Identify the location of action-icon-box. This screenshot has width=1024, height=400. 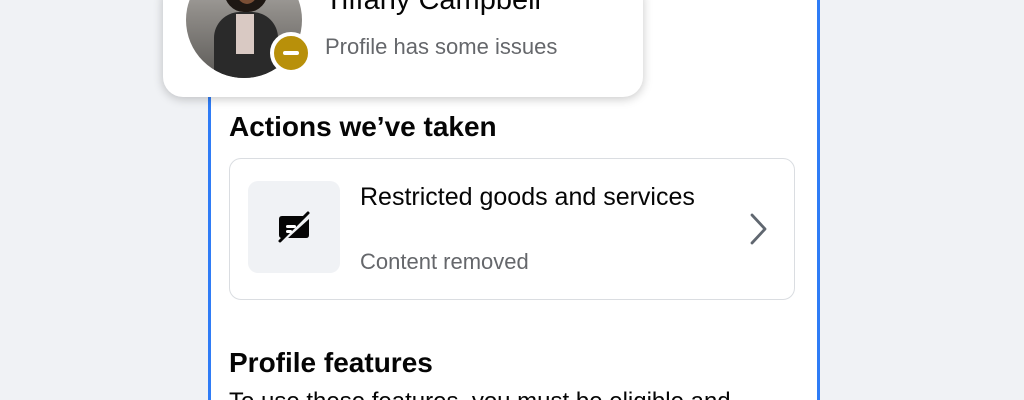
(294, 227).